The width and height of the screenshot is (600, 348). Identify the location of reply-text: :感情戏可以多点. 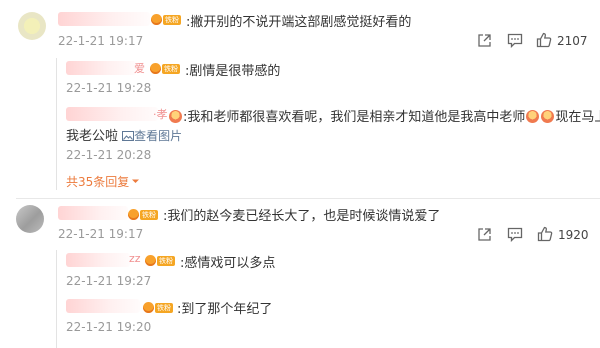
(228, 263).